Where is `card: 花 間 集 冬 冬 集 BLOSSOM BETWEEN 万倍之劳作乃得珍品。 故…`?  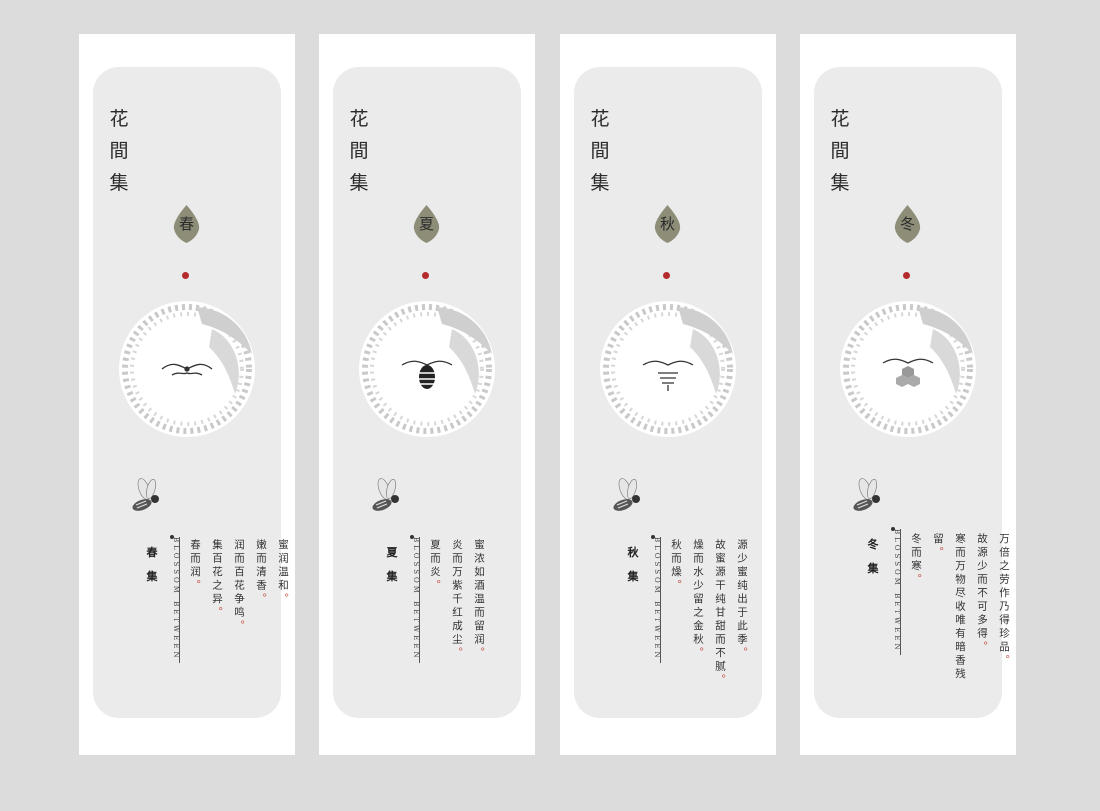 card: 花 間 集 冬 冬 集 BLOSSOM BETWEEN 万倍之劳作乃得珍品。 故… is located at coordinates (912, 392).